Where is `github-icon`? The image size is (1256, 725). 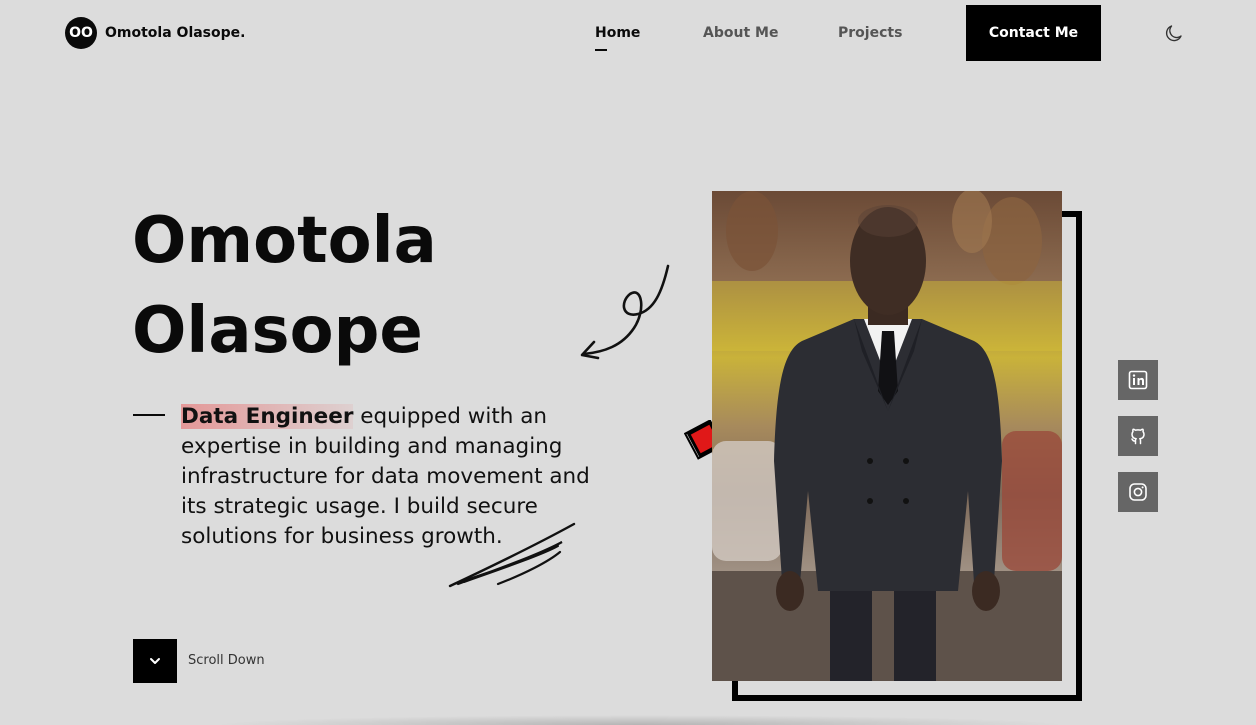
github-icon is located at coordinates (1138, 436).